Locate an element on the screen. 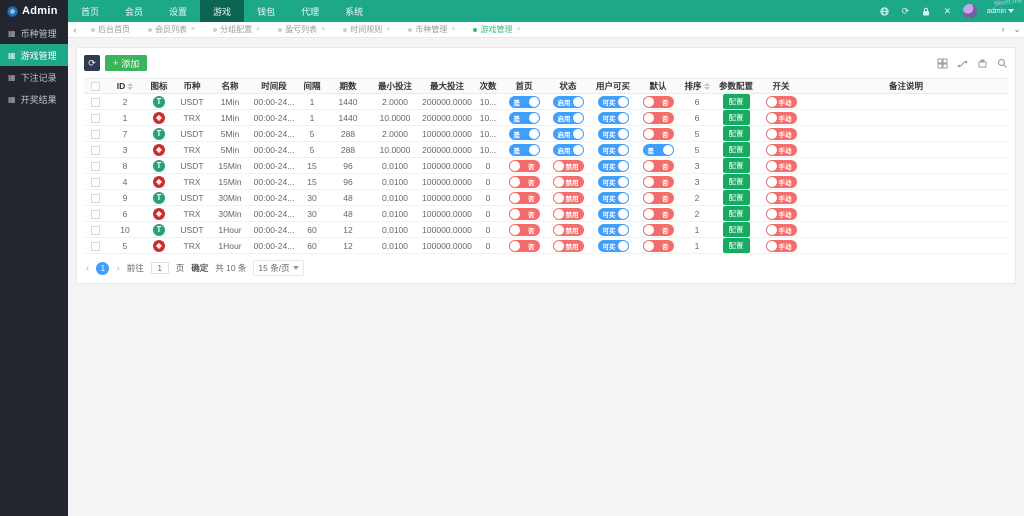 This screenshot has width=1024, height=516. tabs-scroll-left-icon: ‹ is located at coordinates (75, 30).